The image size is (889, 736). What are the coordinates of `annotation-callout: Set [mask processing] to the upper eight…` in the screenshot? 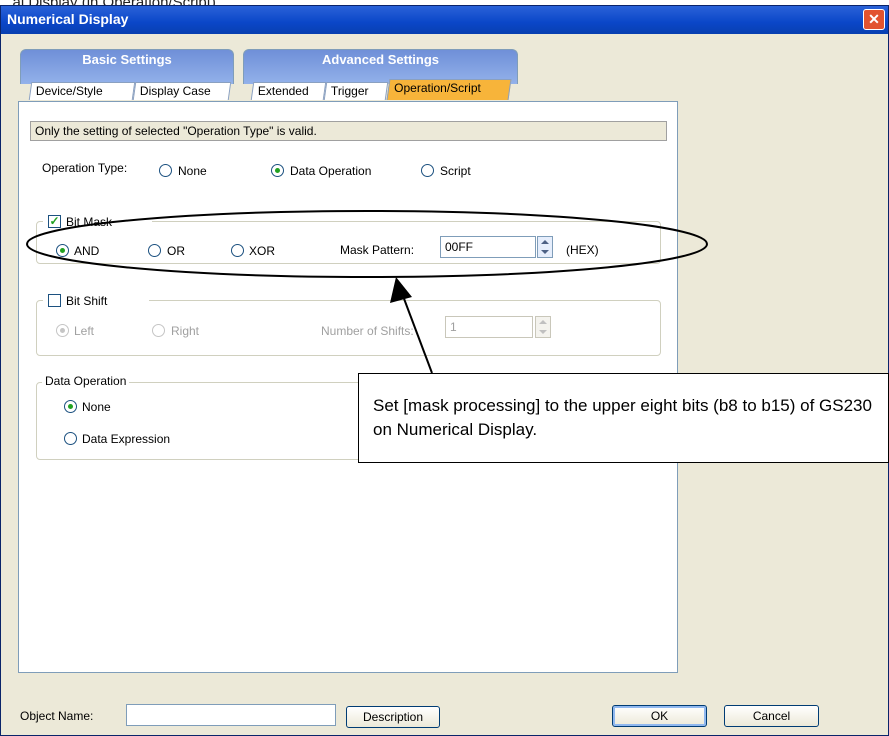 It's located at (623, 418).